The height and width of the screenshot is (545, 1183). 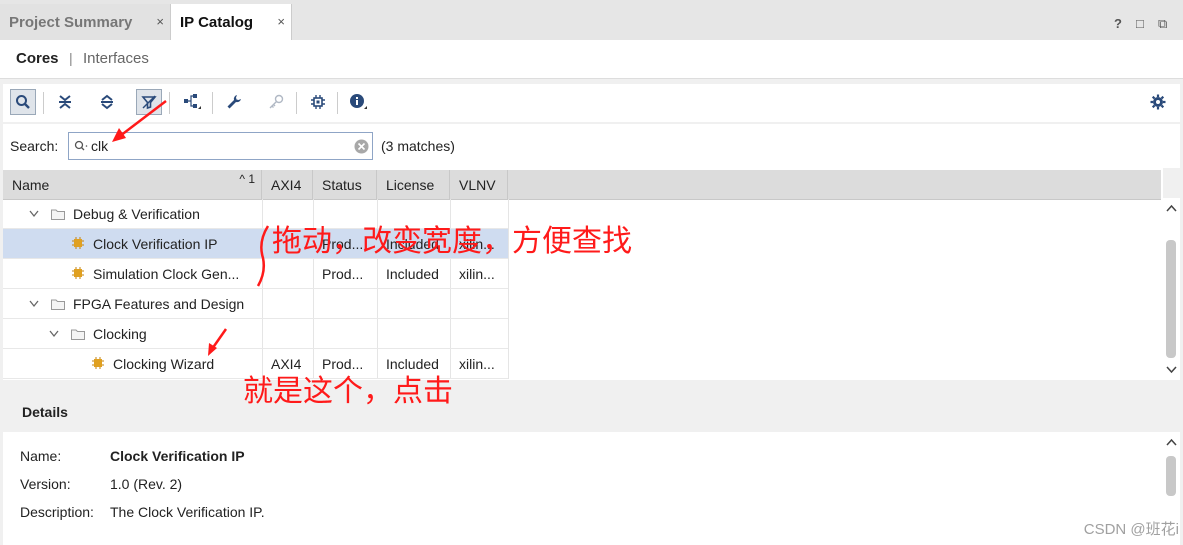 I want to click on arrow-annotation-search, so click(x=139, y=121).